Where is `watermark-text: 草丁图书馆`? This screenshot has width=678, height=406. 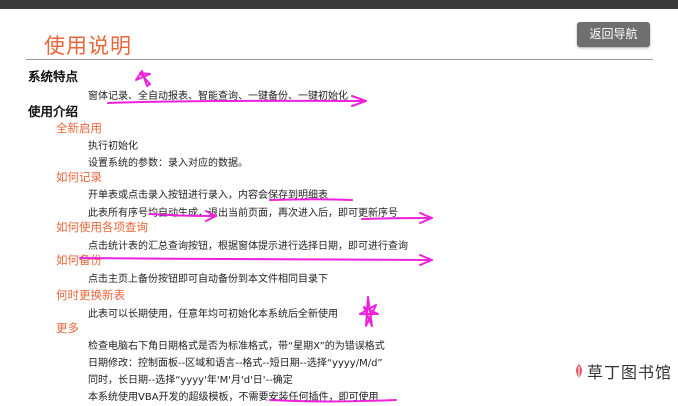
watermark-text: 草丁图书馆 is located at coordinates (630, 372).